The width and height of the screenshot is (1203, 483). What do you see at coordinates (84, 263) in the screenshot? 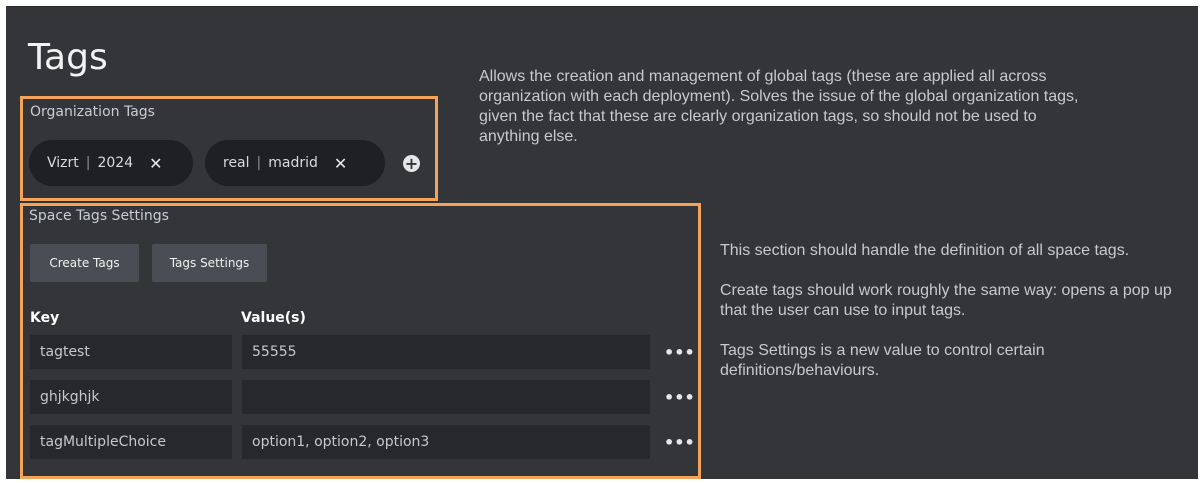
I see `create-tags-button: Create Tags` at bounding box center [84, 263].